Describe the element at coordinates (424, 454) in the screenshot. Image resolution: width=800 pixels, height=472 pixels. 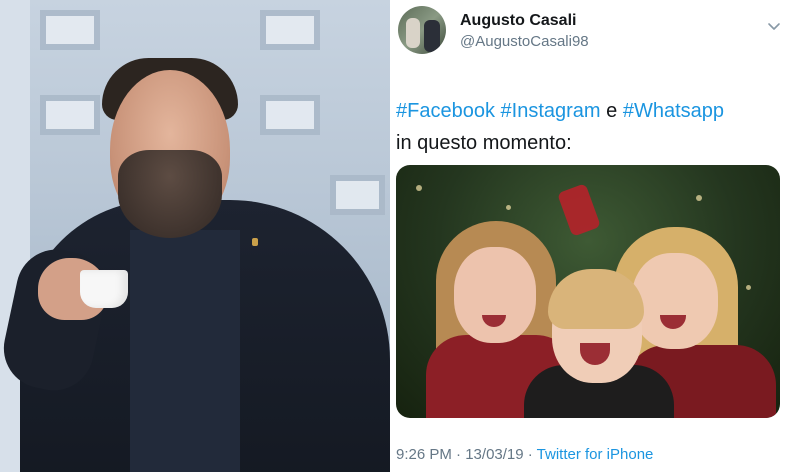
I see `tweet-time: 9:26 PM` at that location.